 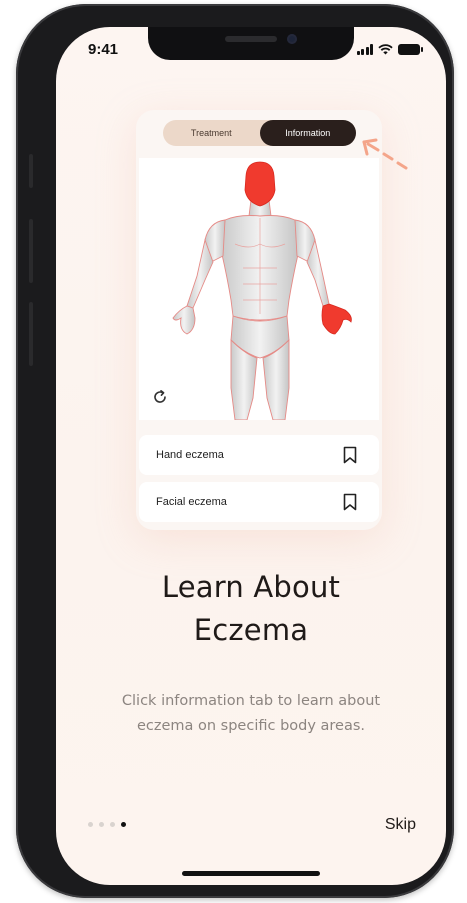 I want to click on condition-label: Hand eczema, so click(x=190, y=455).